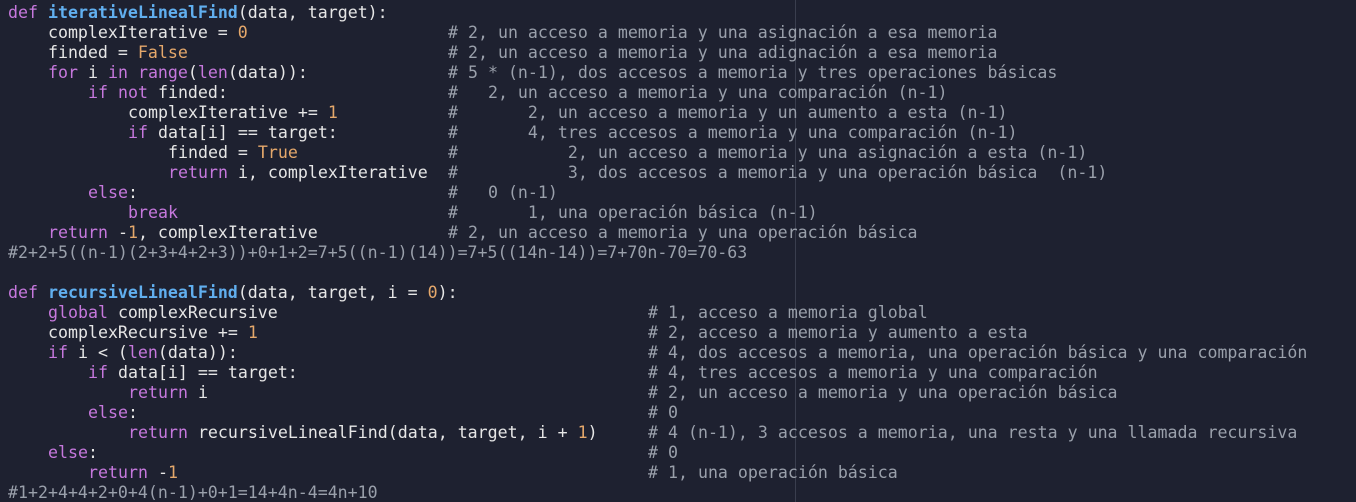  Describe the element at coordinates (838, 332) in the screenshot. I see `comment: # 2, acceso a memoria y aumento a esta` at that location.